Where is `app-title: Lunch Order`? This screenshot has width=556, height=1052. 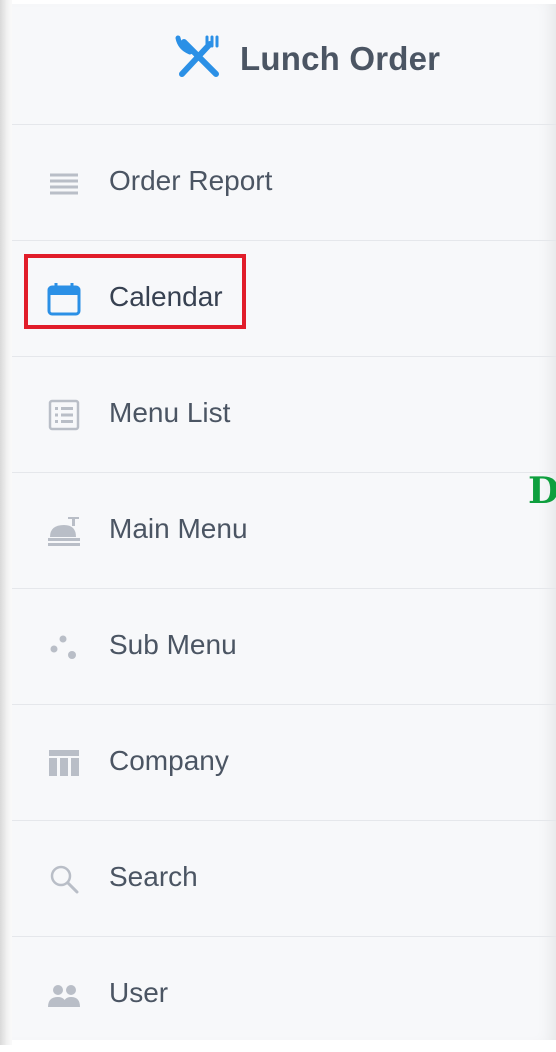 app-title: Lunch Order is located at coordinates (340, 58).